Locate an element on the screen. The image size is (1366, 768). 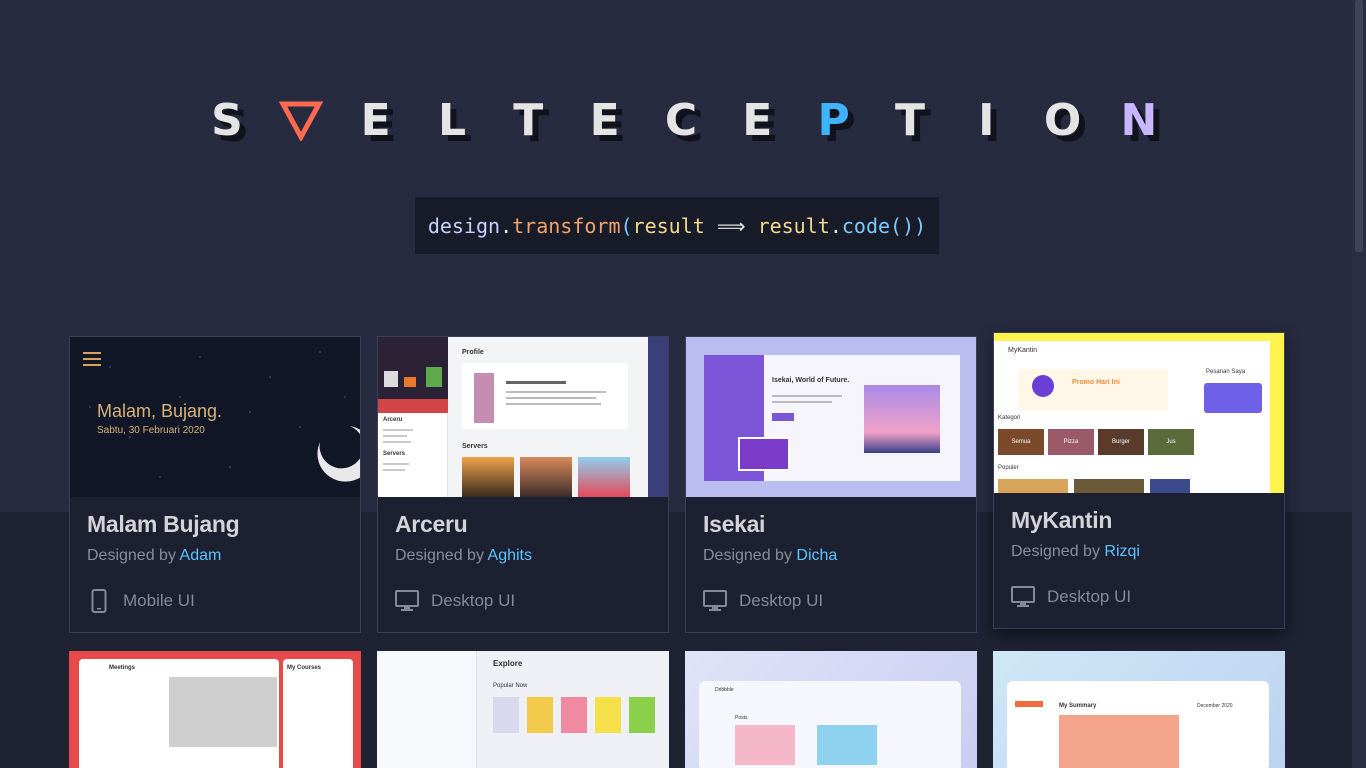
logo-letter: S is located at coordinates (227, 120).